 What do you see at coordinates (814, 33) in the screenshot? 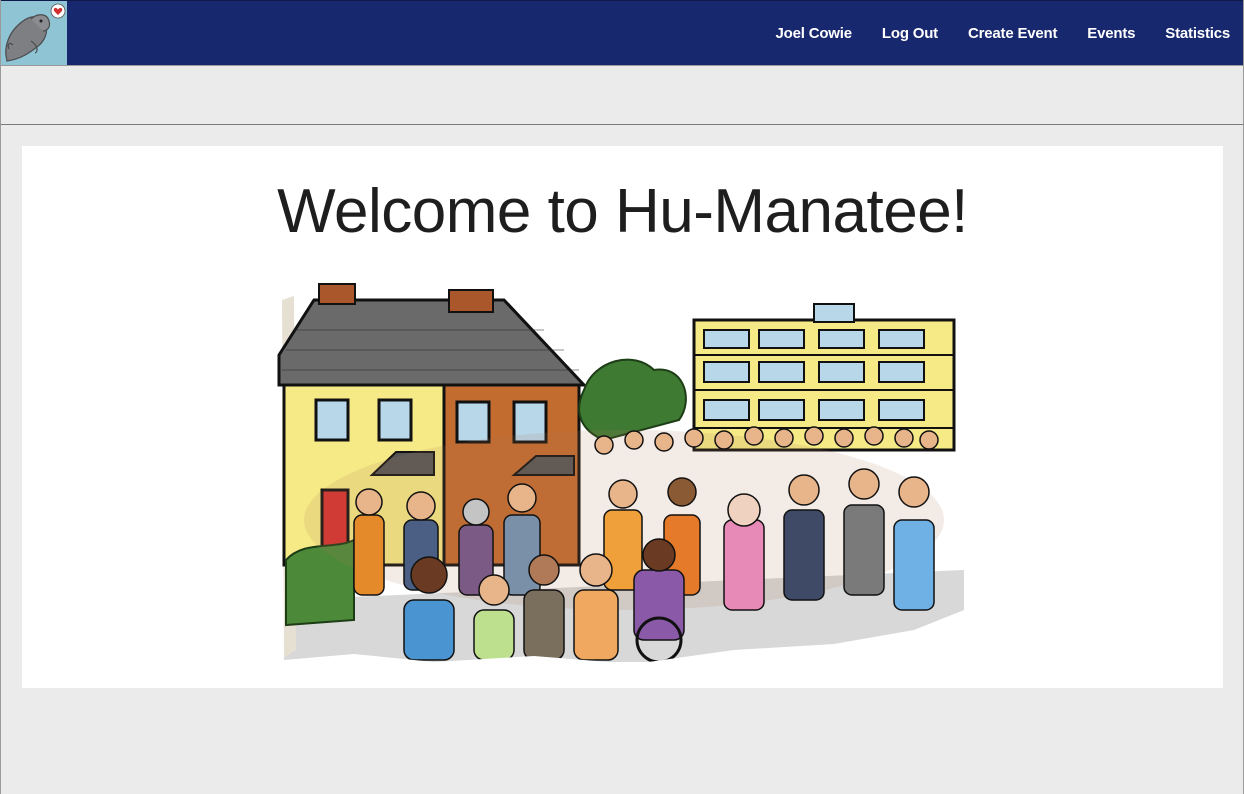
I see `nav-user-profile: Joel Cowie` at bounding box center [814, 33].